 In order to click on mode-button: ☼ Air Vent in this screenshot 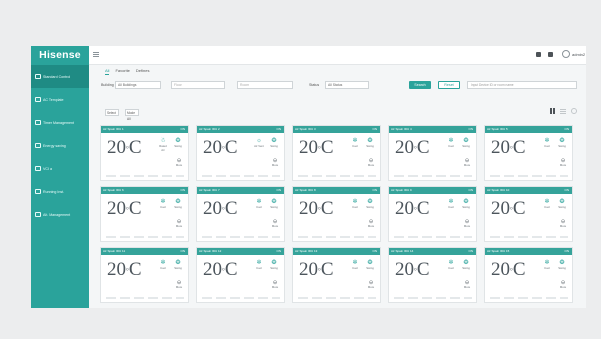, I will do `click(259, 143)`.